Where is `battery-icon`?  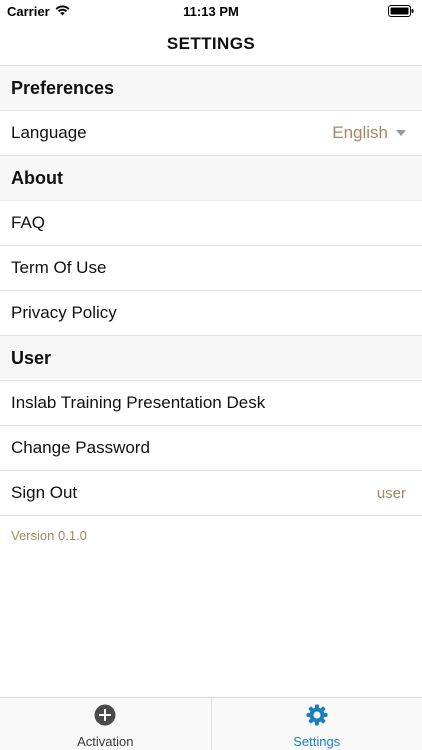
battery-icon is located at coordinates (401, 12).